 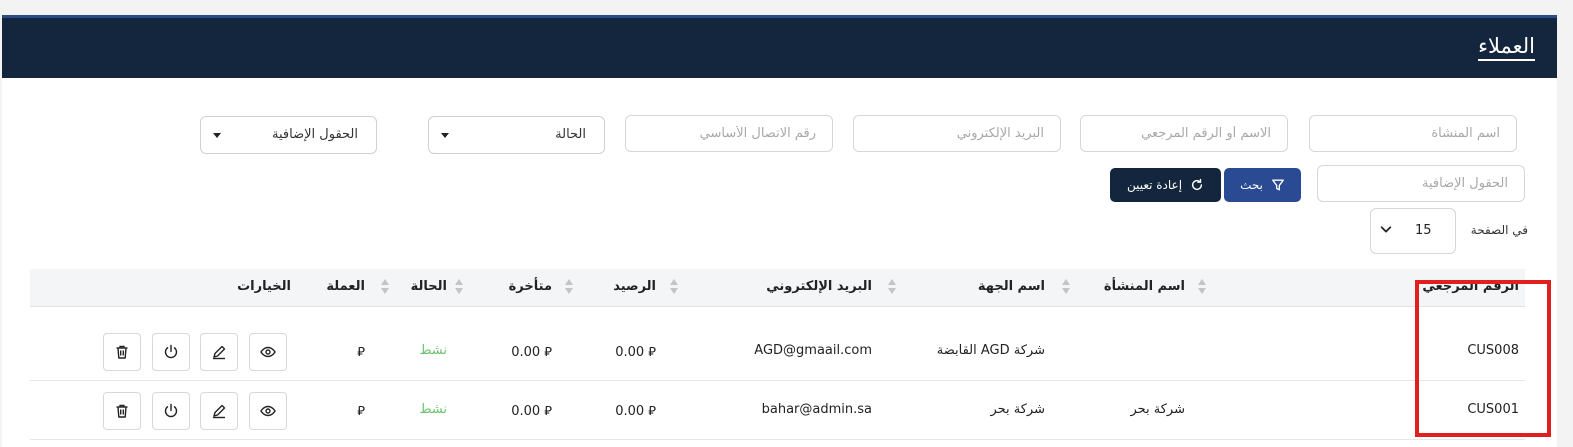 What do you see at coordinates (819, 286) in the screenshot?
I see `th-email: البريد الإلكتروني` at bounding box center [819, 286].